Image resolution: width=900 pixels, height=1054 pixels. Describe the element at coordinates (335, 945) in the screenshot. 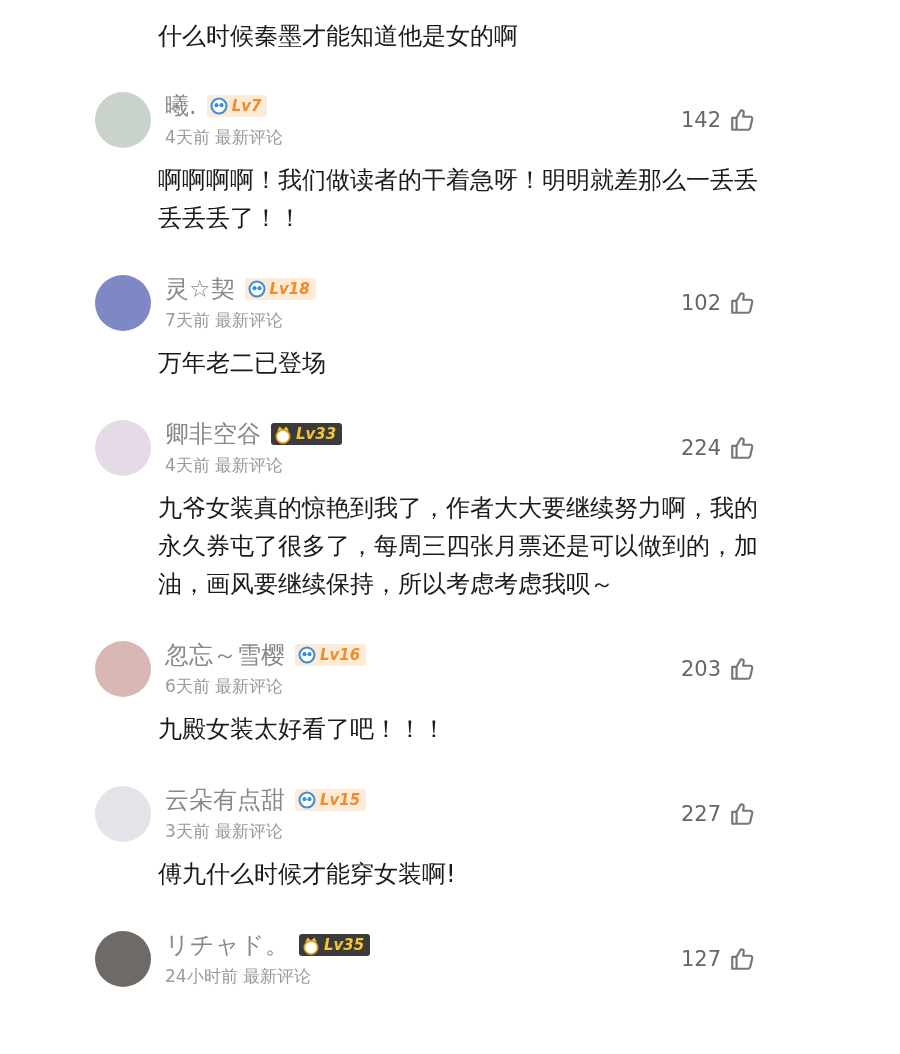

I see `level-badge: Lv35` at that location.